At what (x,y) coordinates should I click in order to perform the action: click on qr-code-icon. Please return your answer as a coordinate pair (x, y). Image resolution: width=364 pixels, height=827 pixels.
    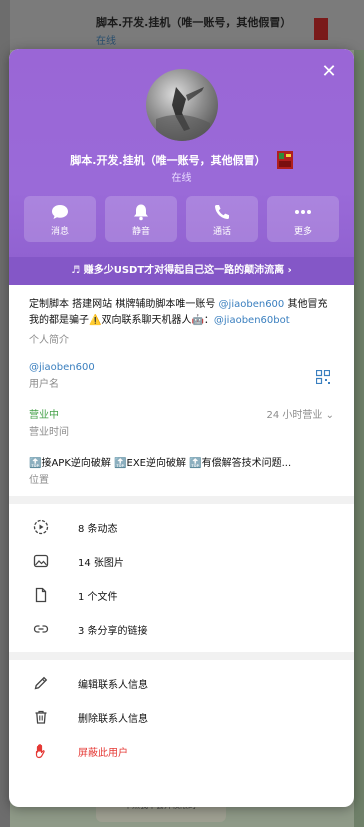
    Looking at the image, I should click on (323, 377).